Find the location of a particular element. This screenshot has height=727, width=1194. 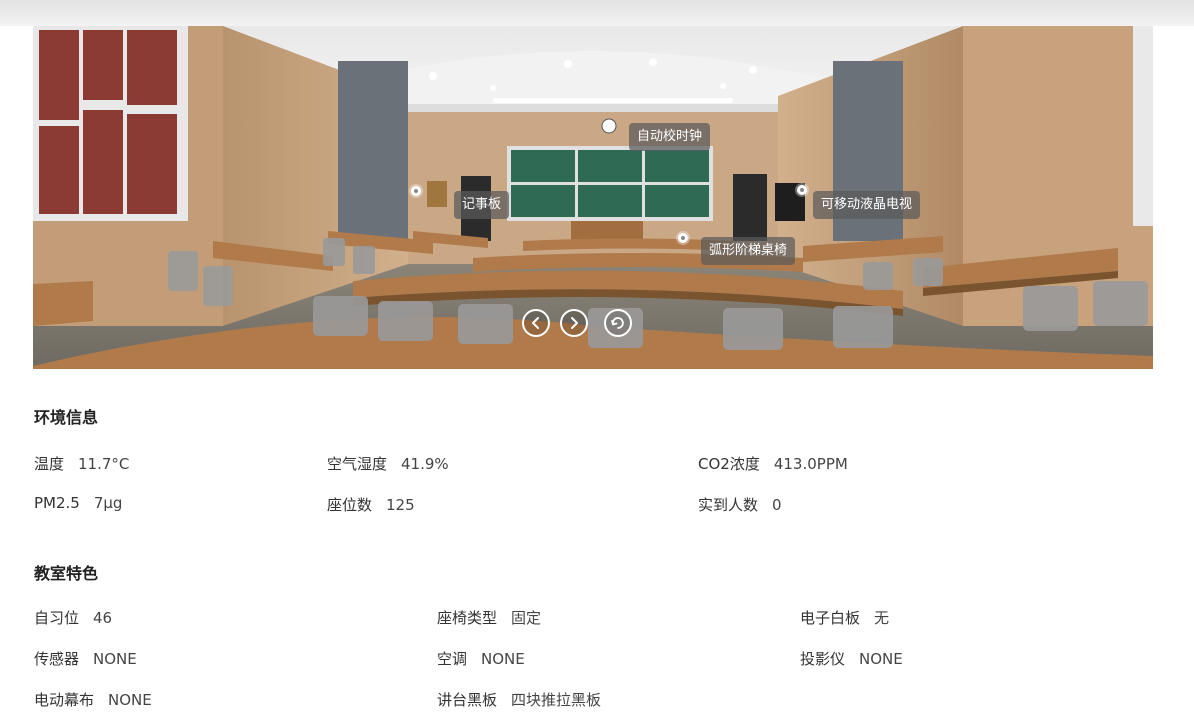

info-label: 电子白板 is located at coordinates (830, 618).